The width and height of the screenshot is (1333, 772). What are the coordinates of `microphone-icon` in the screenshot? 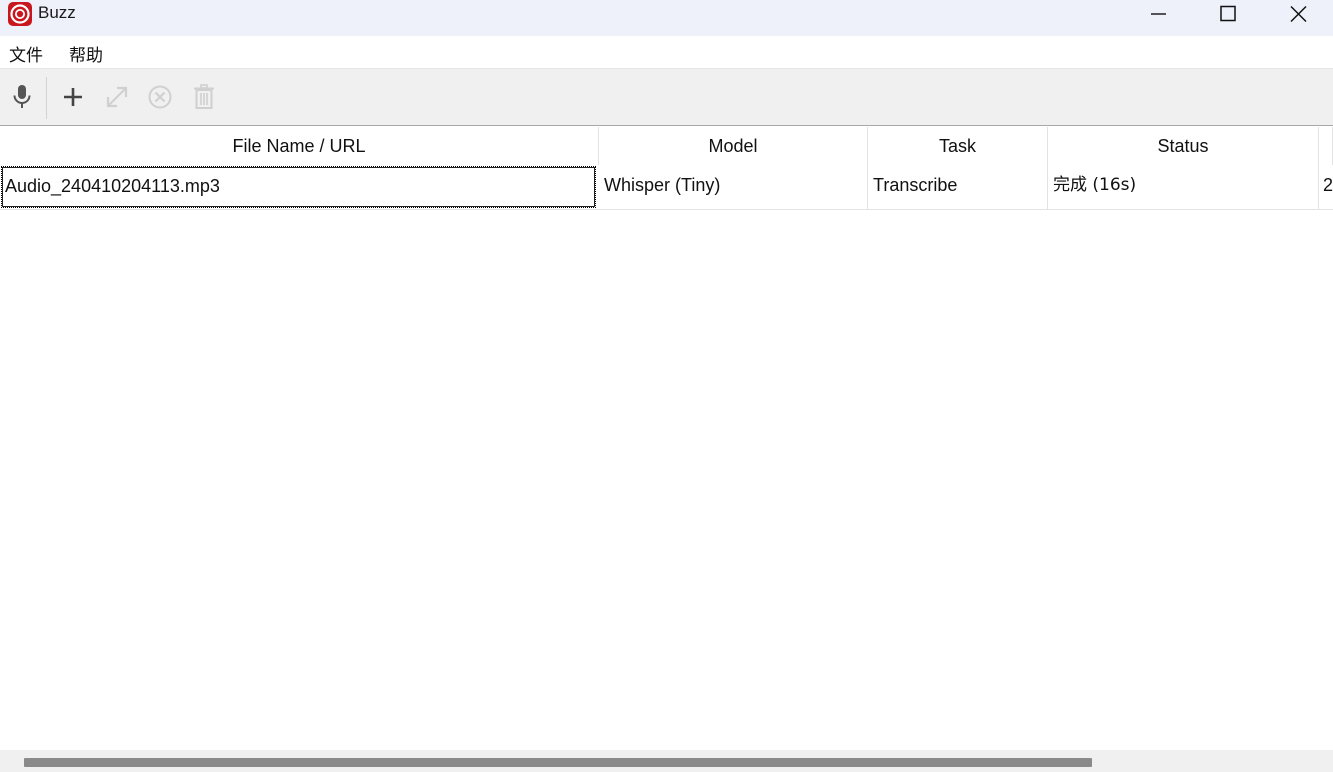 It's located at (22, 96).